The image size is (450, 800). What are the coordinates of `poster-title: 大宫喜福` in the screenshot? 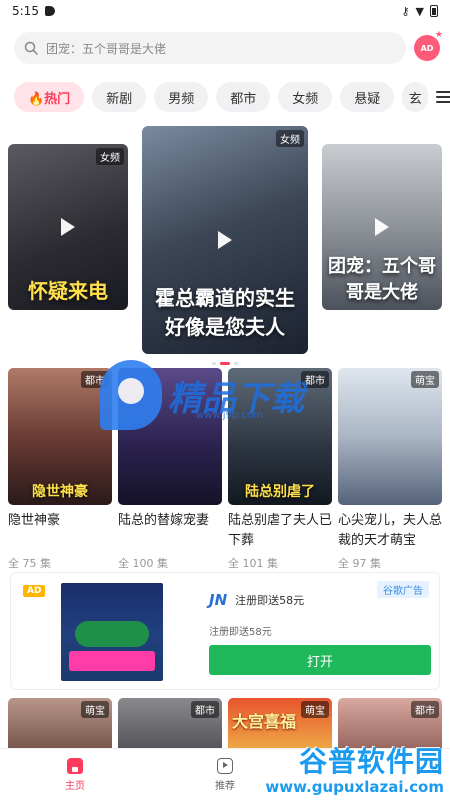 It's located at (264, 721).